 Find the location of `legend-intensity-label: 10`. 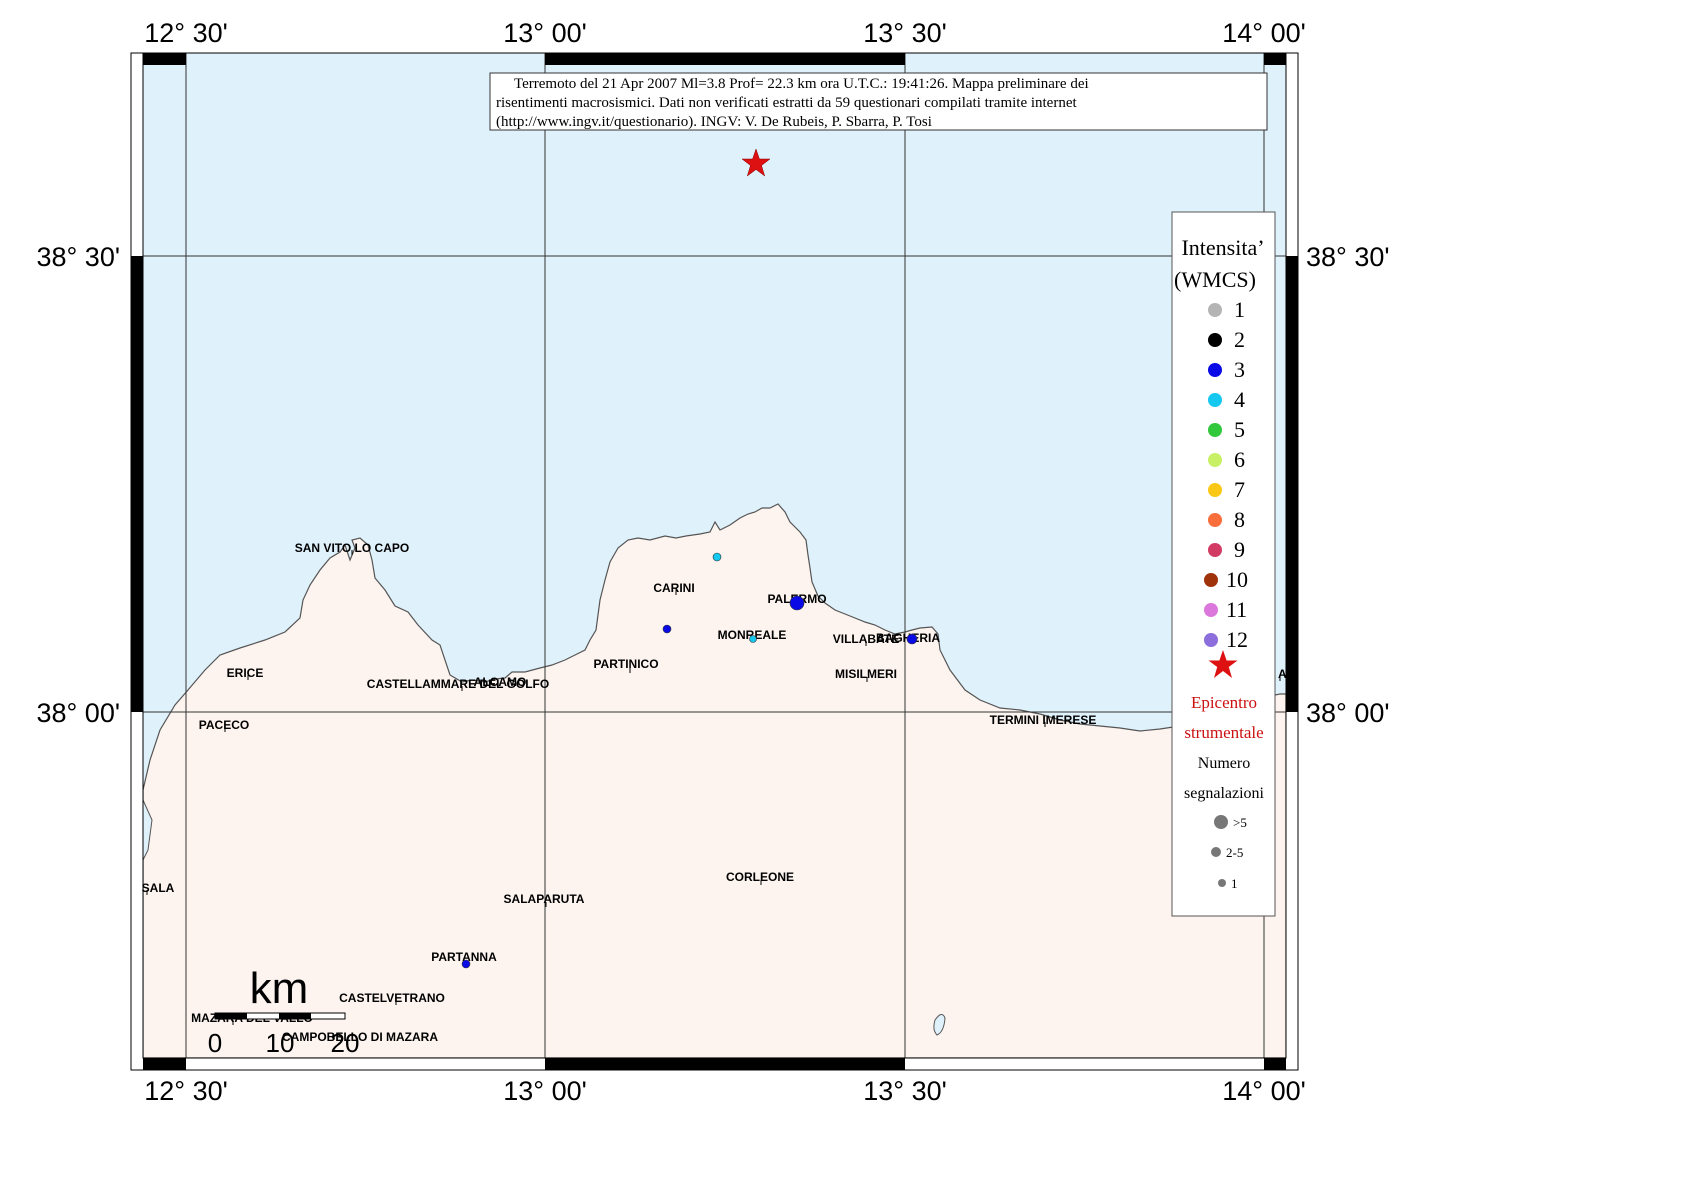

legend-intensity-label: 10 is located at coordinates (1237, 579).